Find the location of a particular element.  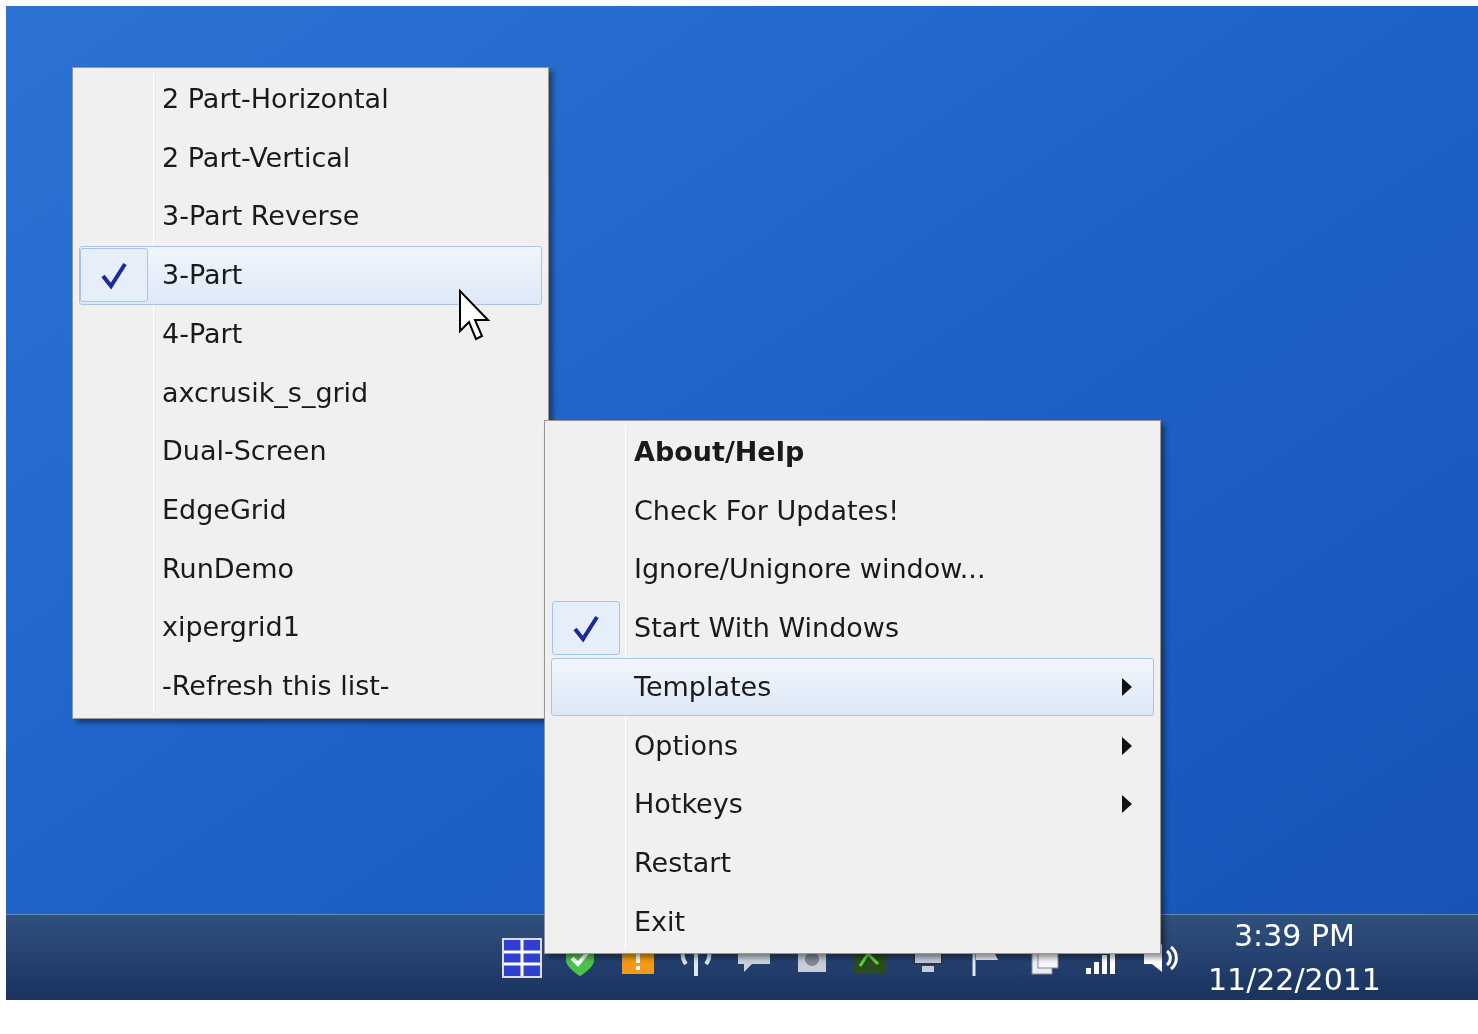

menu-item-label: Check For Updates! is located at coordinates (767, 510).